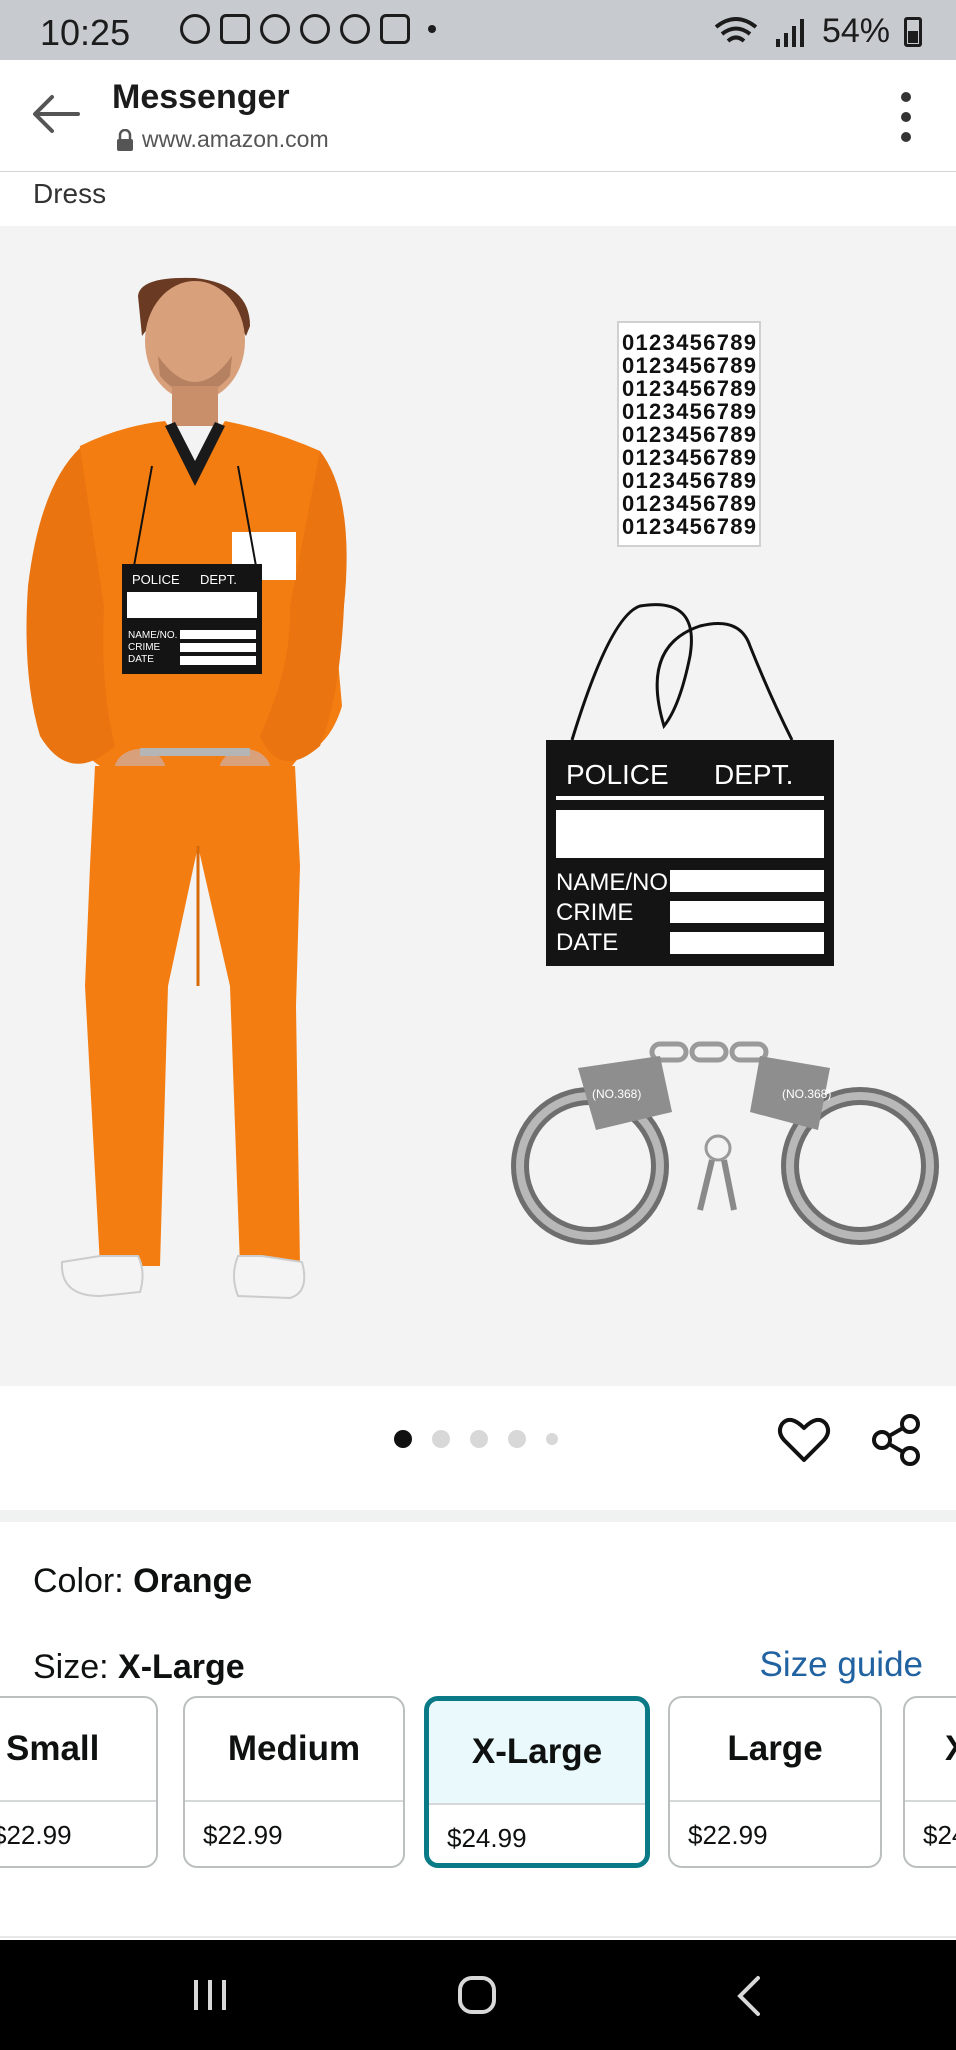 The image size is (956, 2050). Describe the element at coordinates (294, 1750) in the screenshot. I see `size-option-label: Medium` at that location.